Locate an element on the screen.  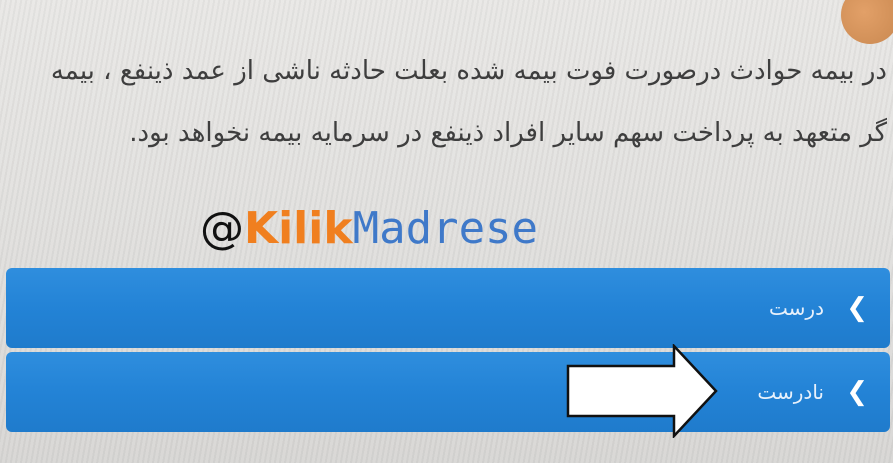
watermark-brand: Kilik is located at coordinates (298, 228).